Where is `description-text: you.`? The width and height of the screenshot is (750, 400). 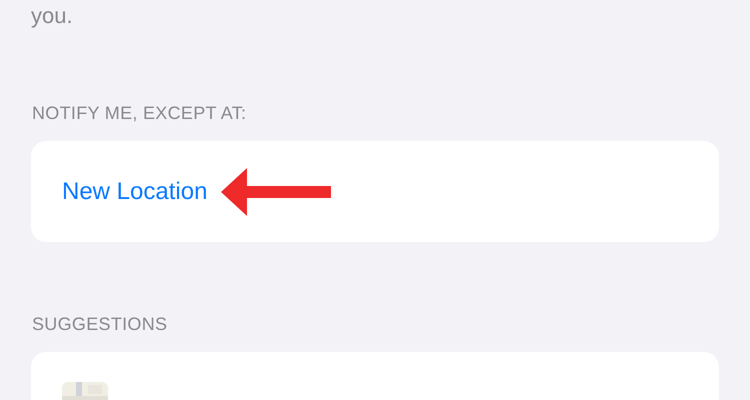 description-text: you. is located at coordinates (52, 16).